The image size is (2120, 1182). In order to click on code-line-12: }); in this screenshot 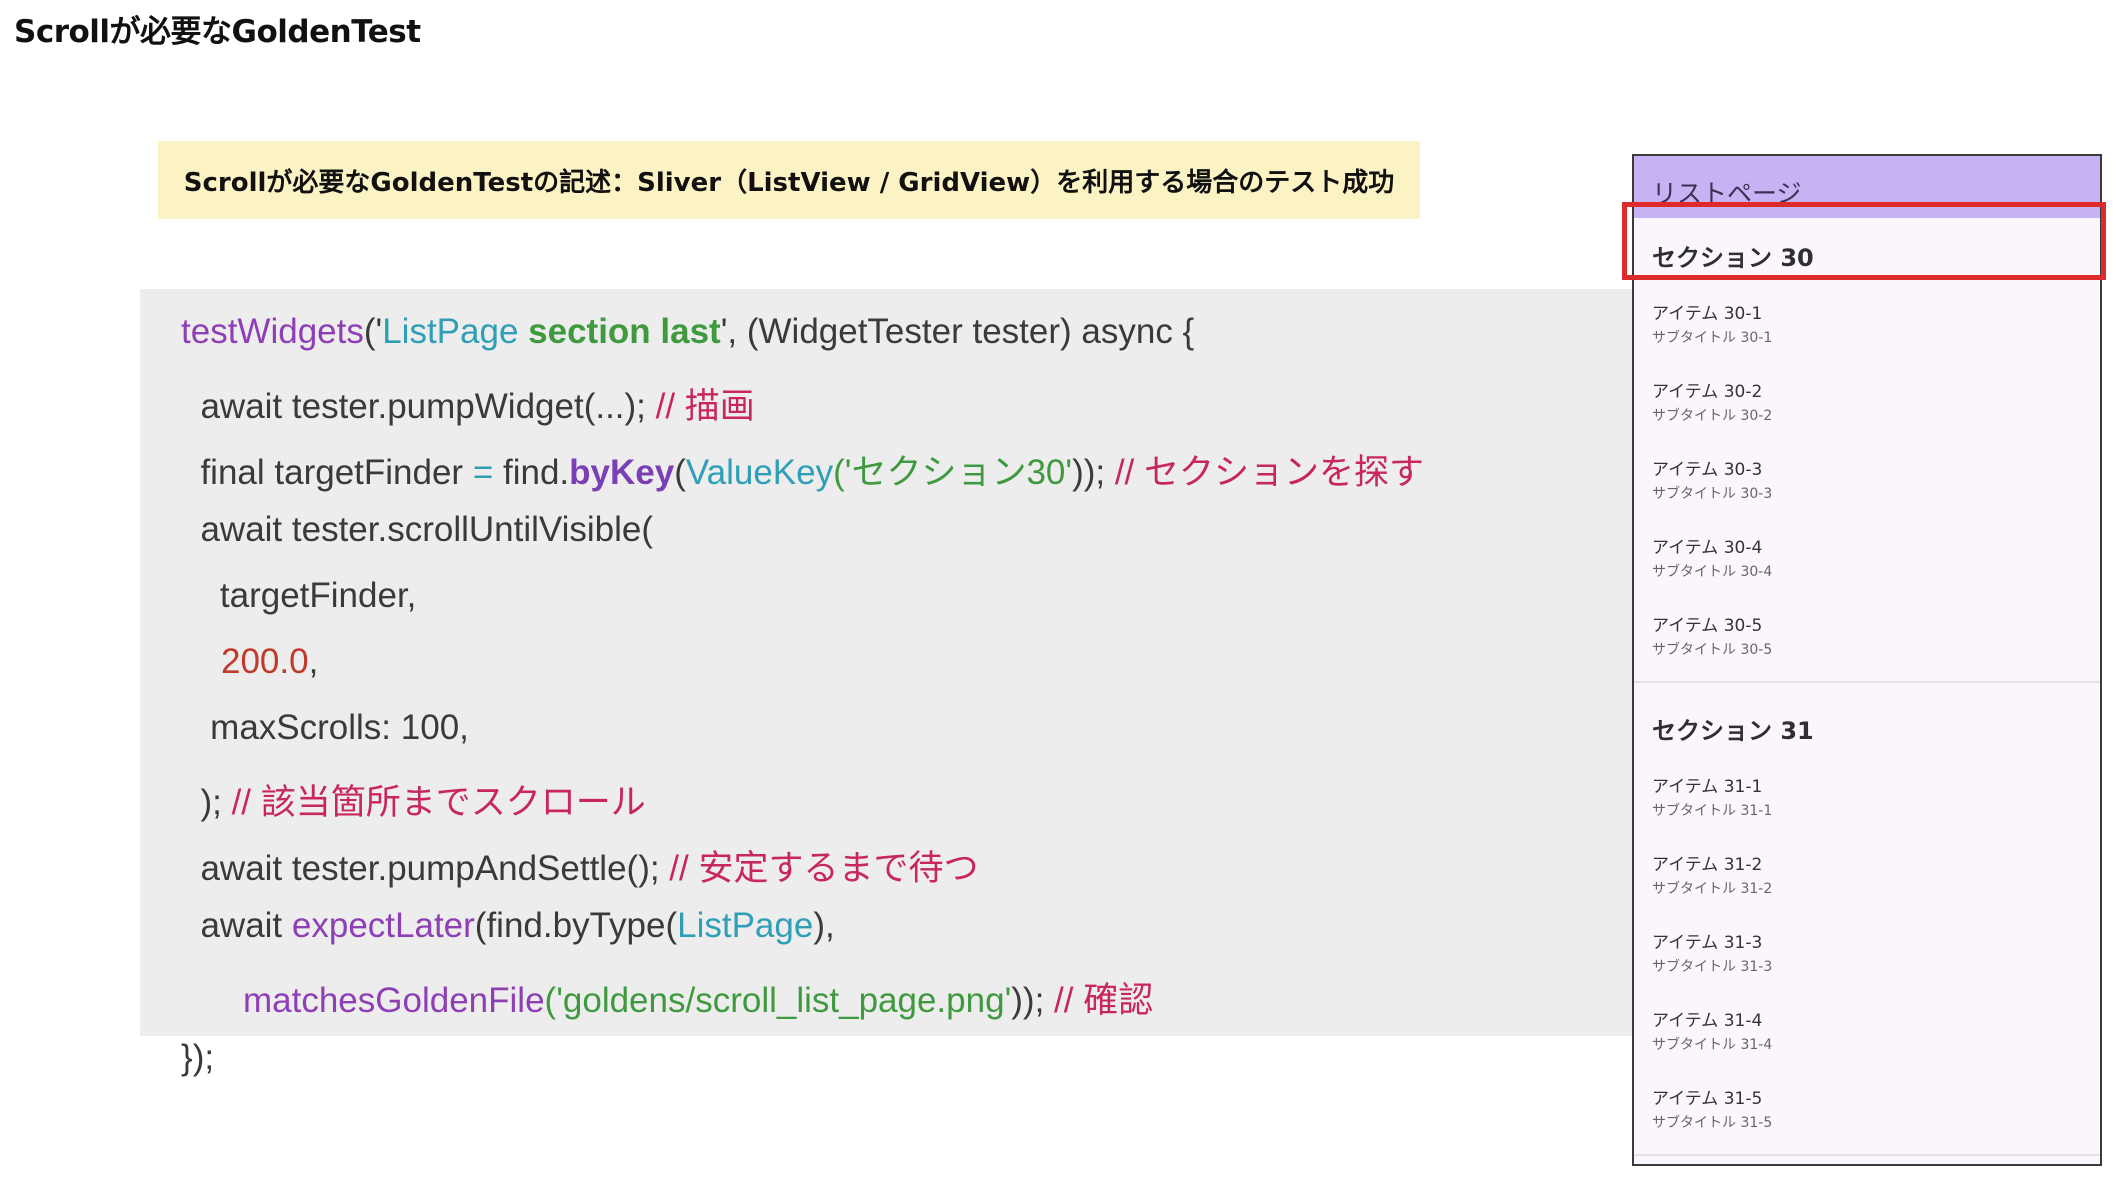, I will do `click(198, 1057)`.